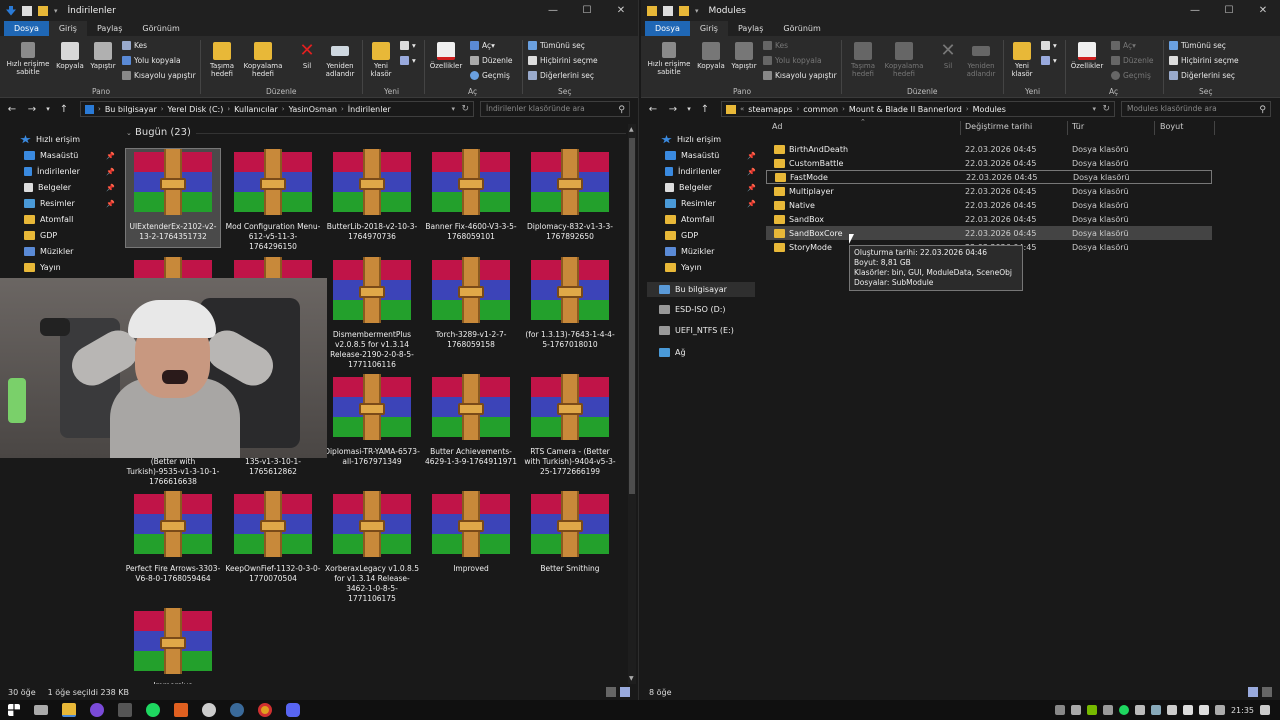 The width and height of the screenshot is (1280, 720). Describe the element at coordinates (998, 126) in the screenshot. I see `column-header-date: Değiştirme tarihi` at that location.